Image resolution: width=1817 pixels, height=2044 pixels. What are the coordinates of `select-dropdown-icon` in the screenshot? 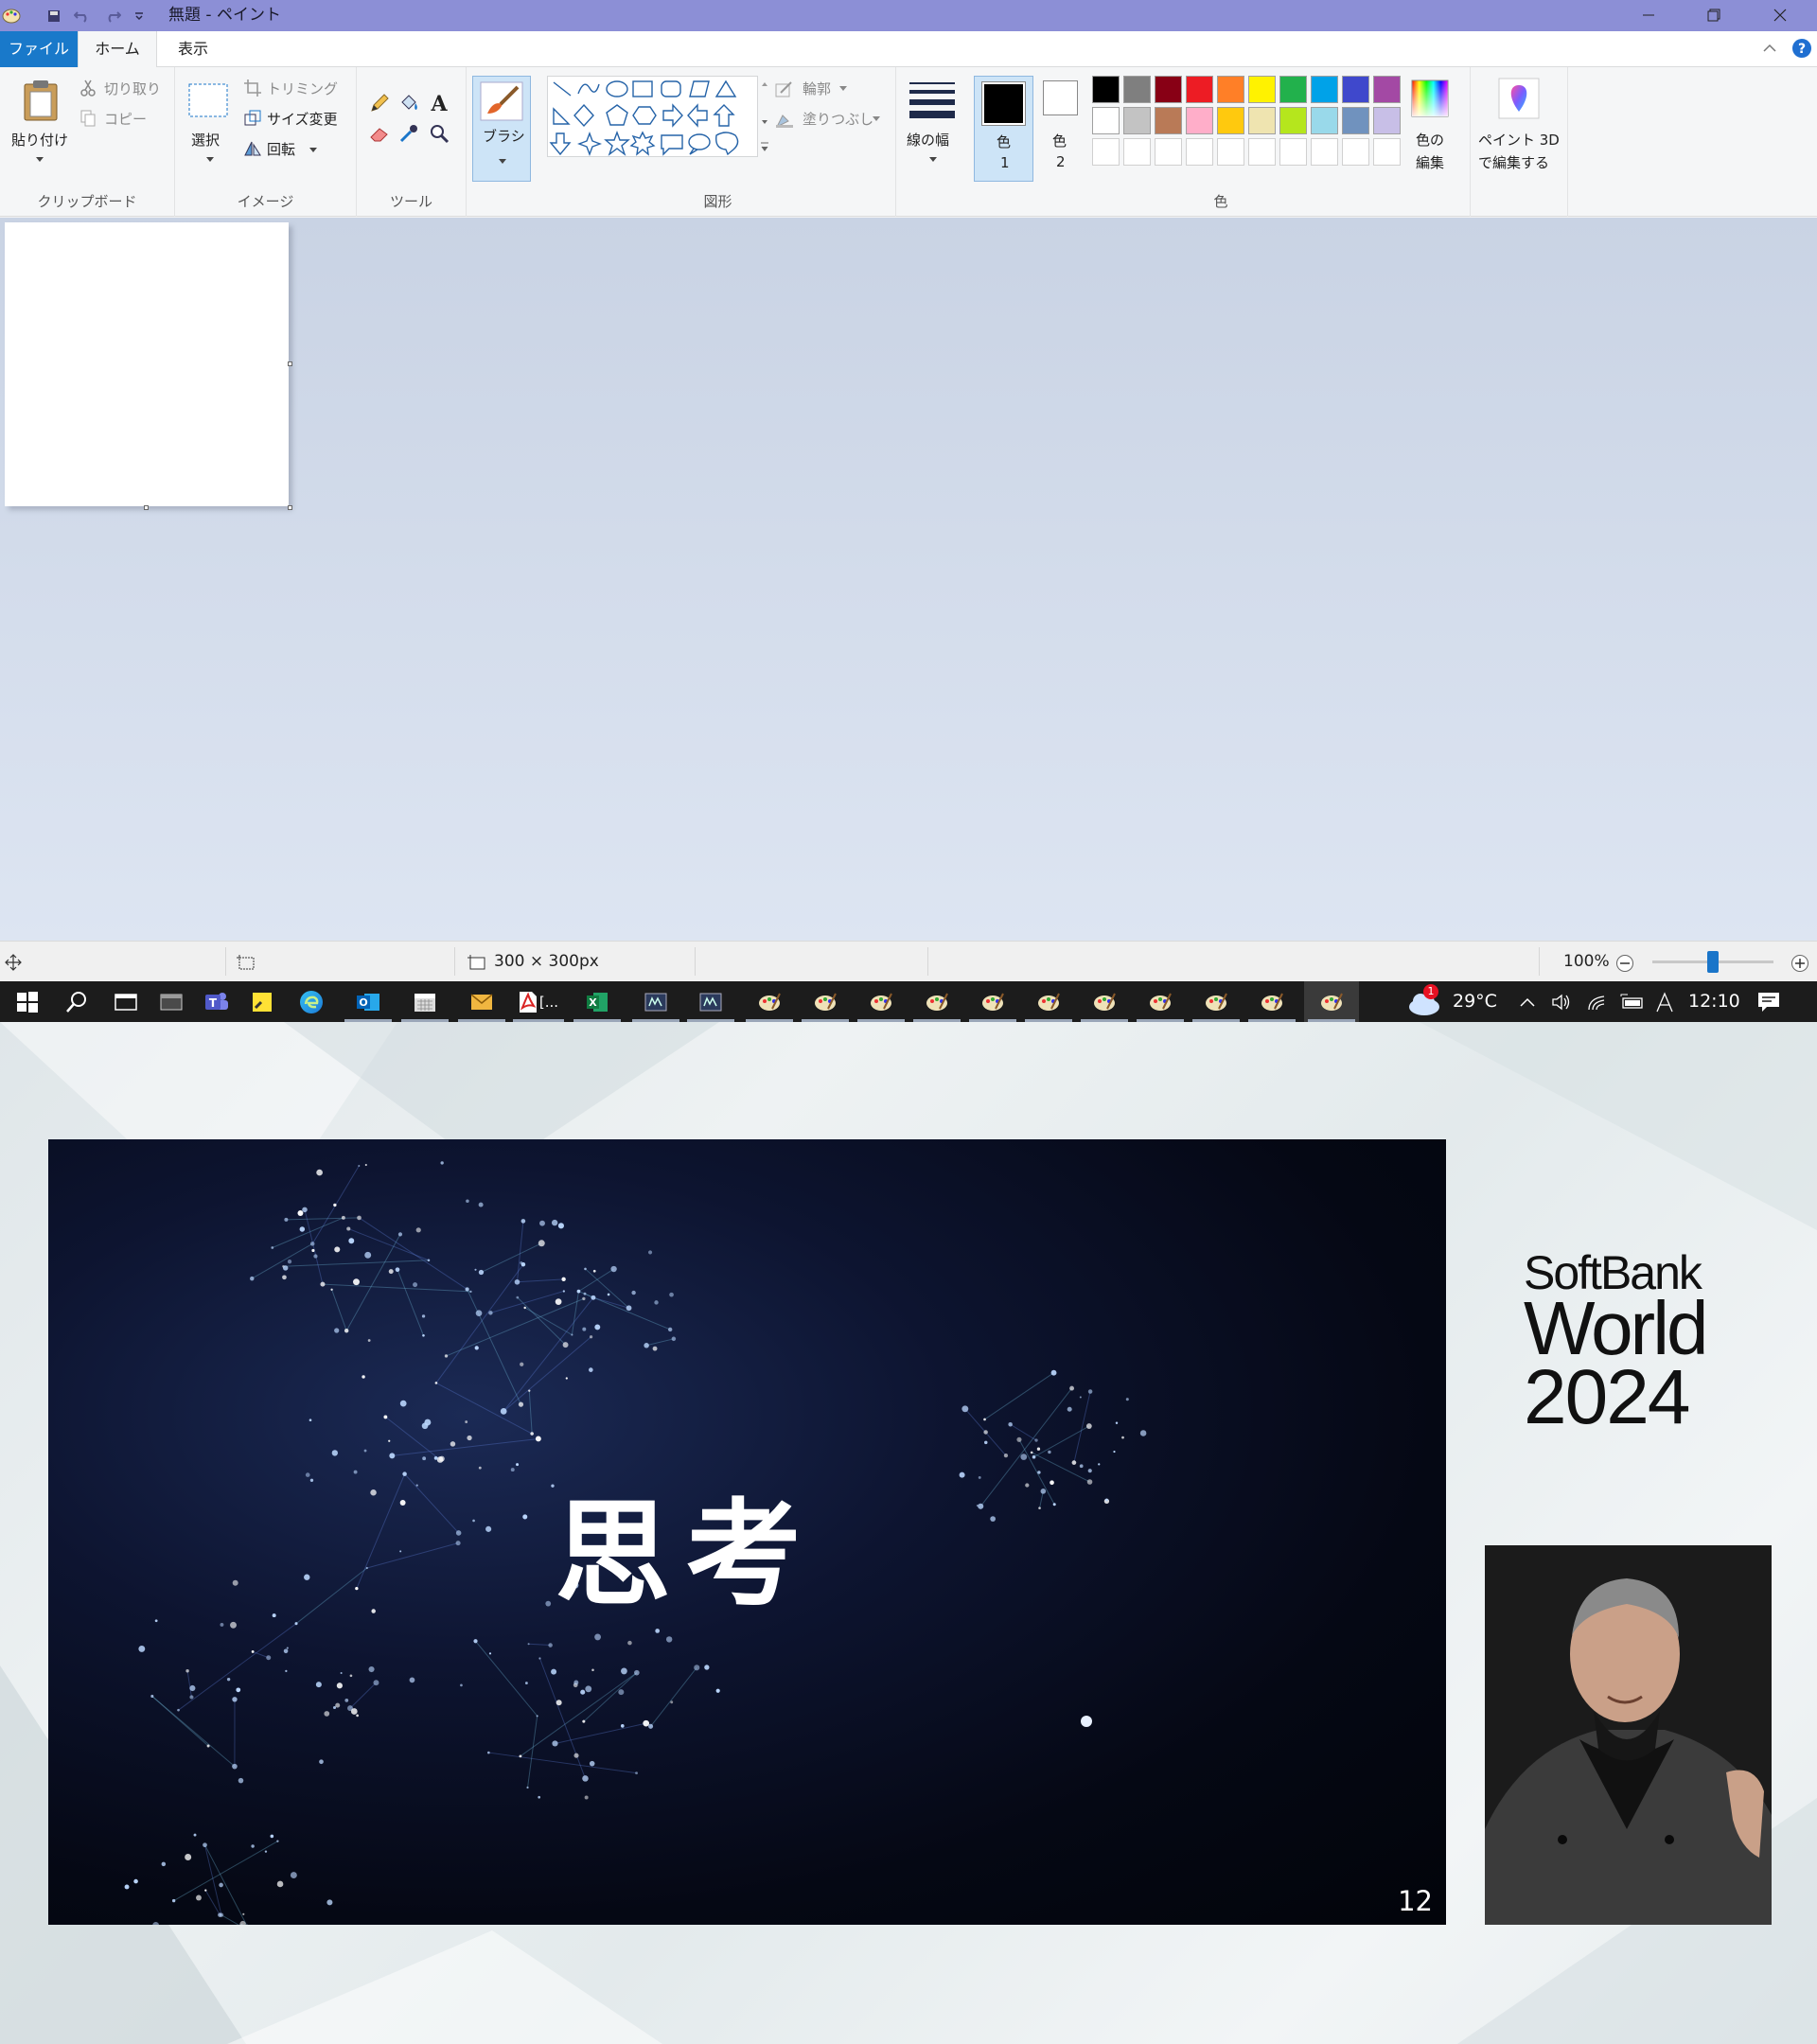 It's located at (210, 160).